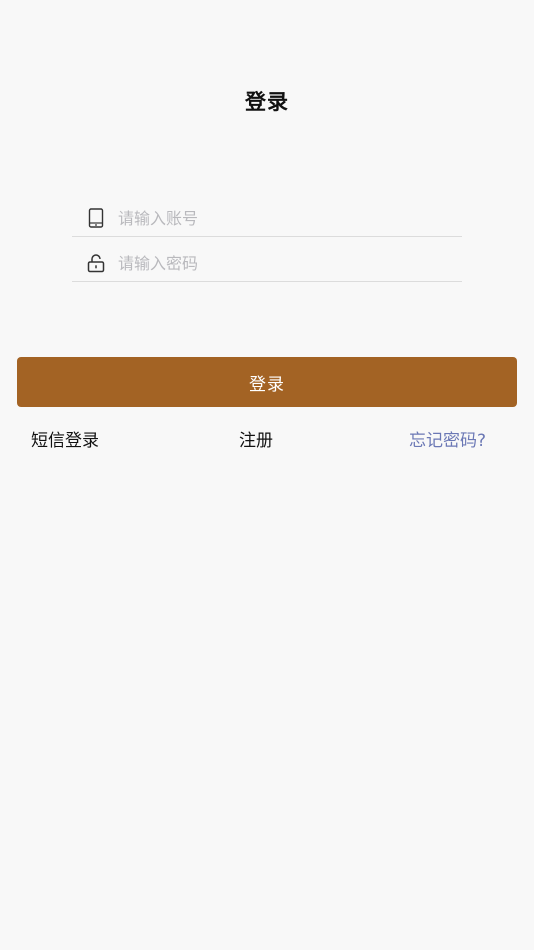 The height and width of the screenshot is (950, 534). I want to click on unlock-icon, so click(96, 263).